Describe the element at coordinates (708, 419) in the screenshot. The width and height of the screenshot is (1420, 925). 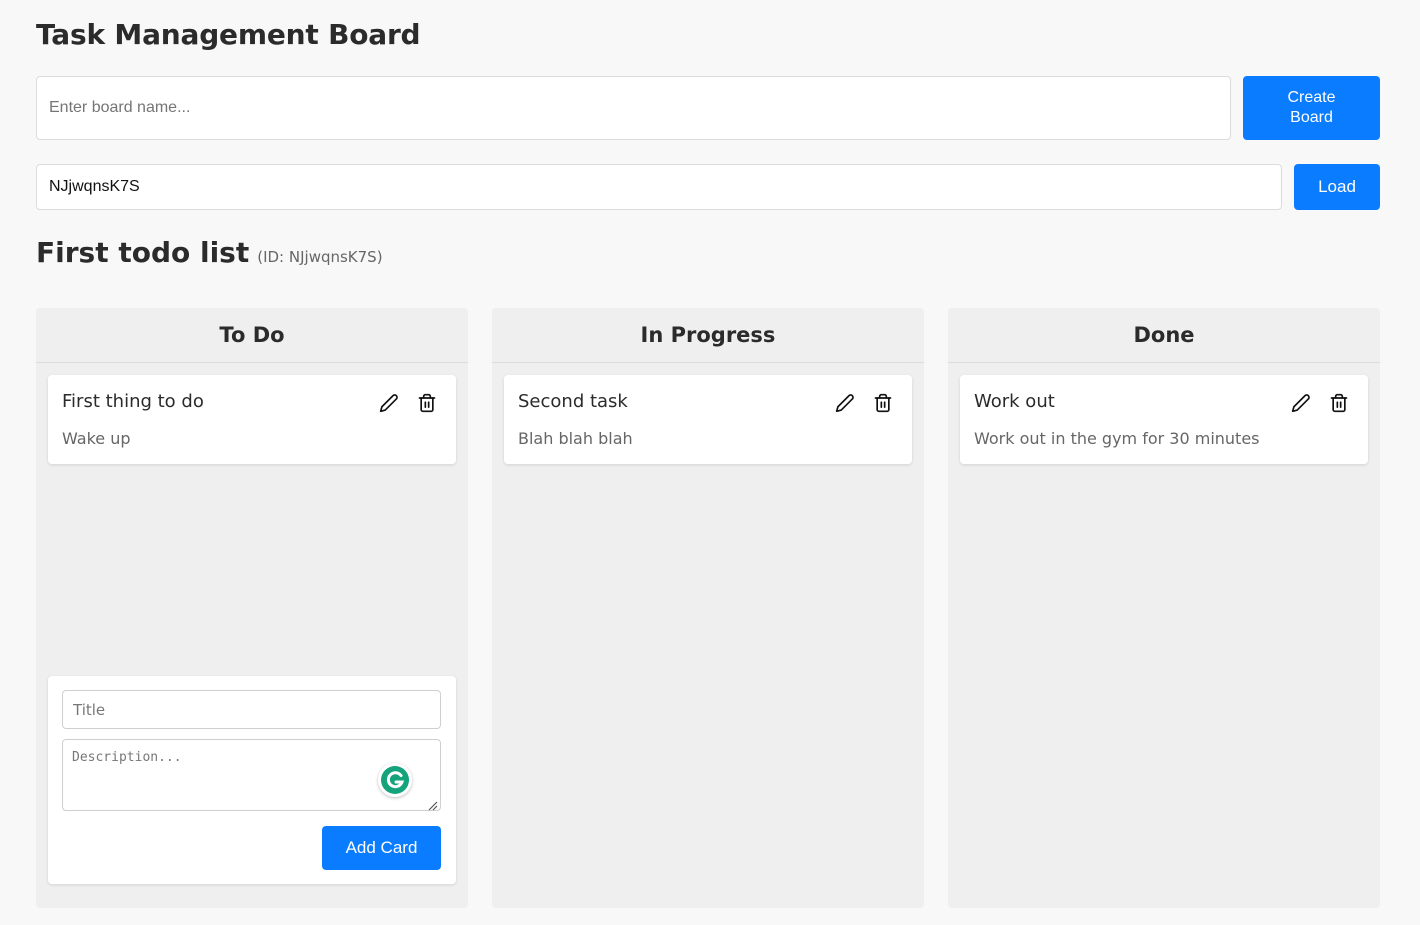
I see `task-card: Second task Blah blah blah` at that location.